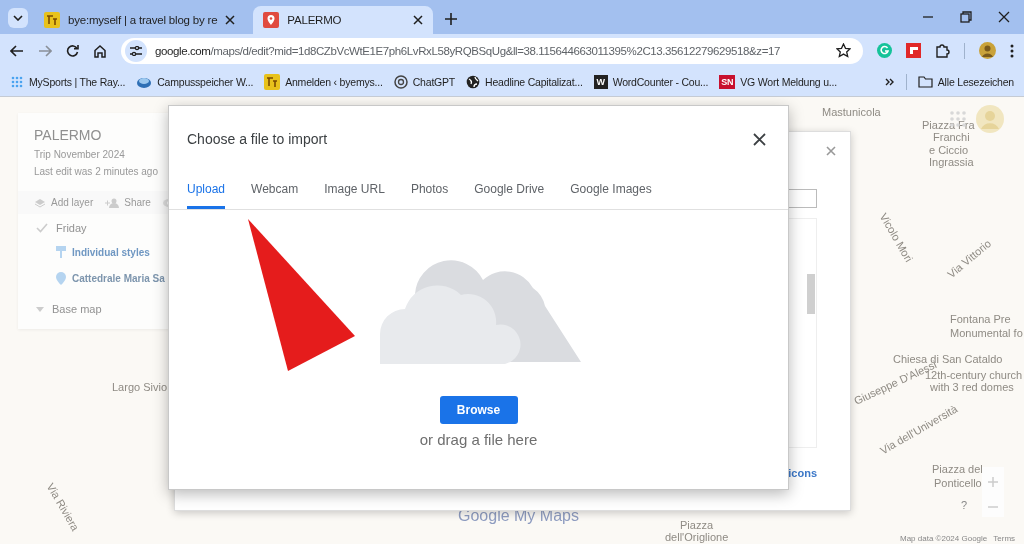 The image size is (1024, 544). I want to click on terms-link: Terms, so click(1004, 538).